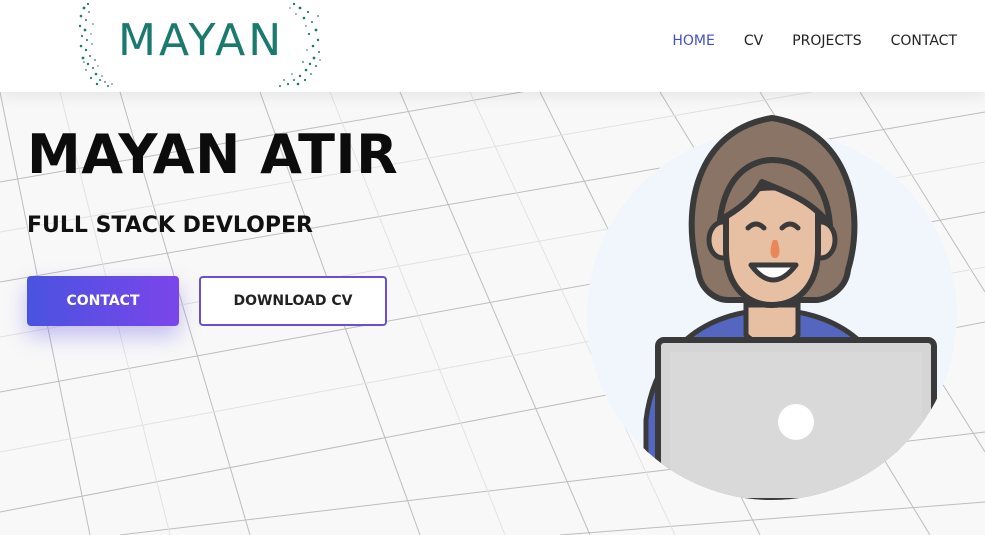 This screenshot has height=535, width=985. Describe the element at coordinates (213, 154) in the screenshot. I see `hero-title: MAYAN ATIR` at that location.